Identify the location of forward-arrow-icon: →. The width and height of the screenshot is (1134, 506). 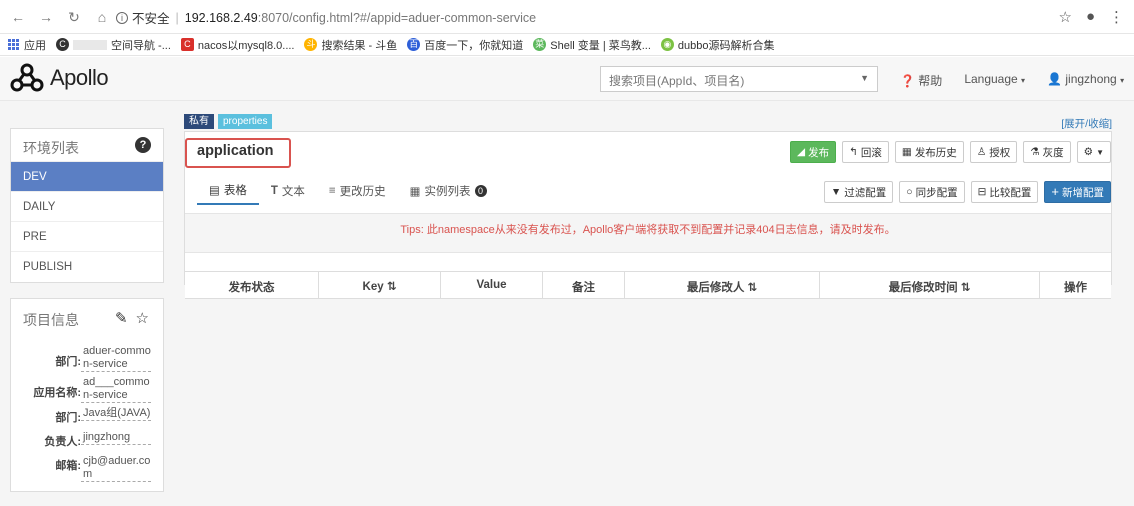
(46, 17).